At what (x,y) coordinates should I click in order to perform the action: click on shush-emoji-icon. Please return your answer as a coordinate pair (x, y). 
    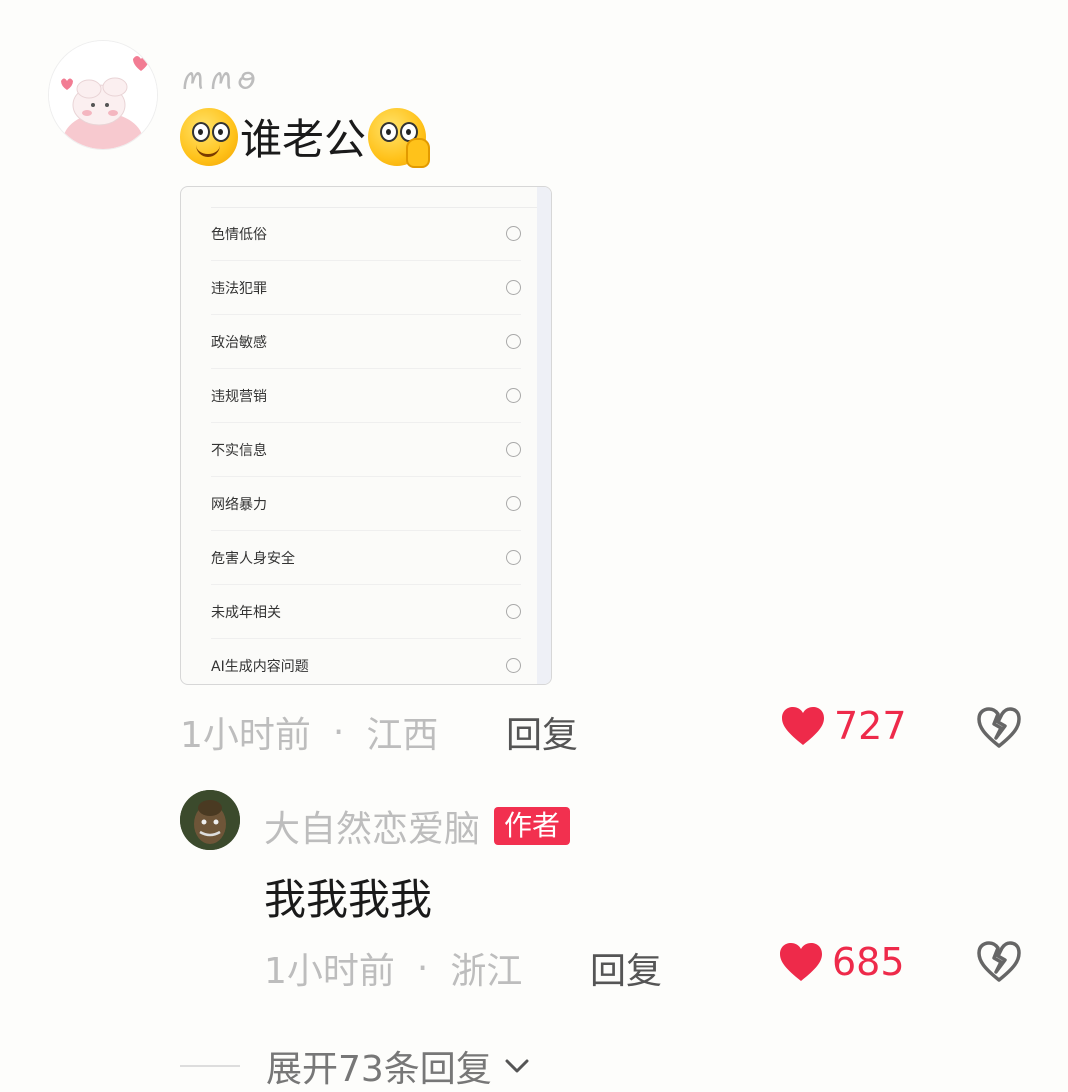
    Looking at the image, I should click on (399, 137).